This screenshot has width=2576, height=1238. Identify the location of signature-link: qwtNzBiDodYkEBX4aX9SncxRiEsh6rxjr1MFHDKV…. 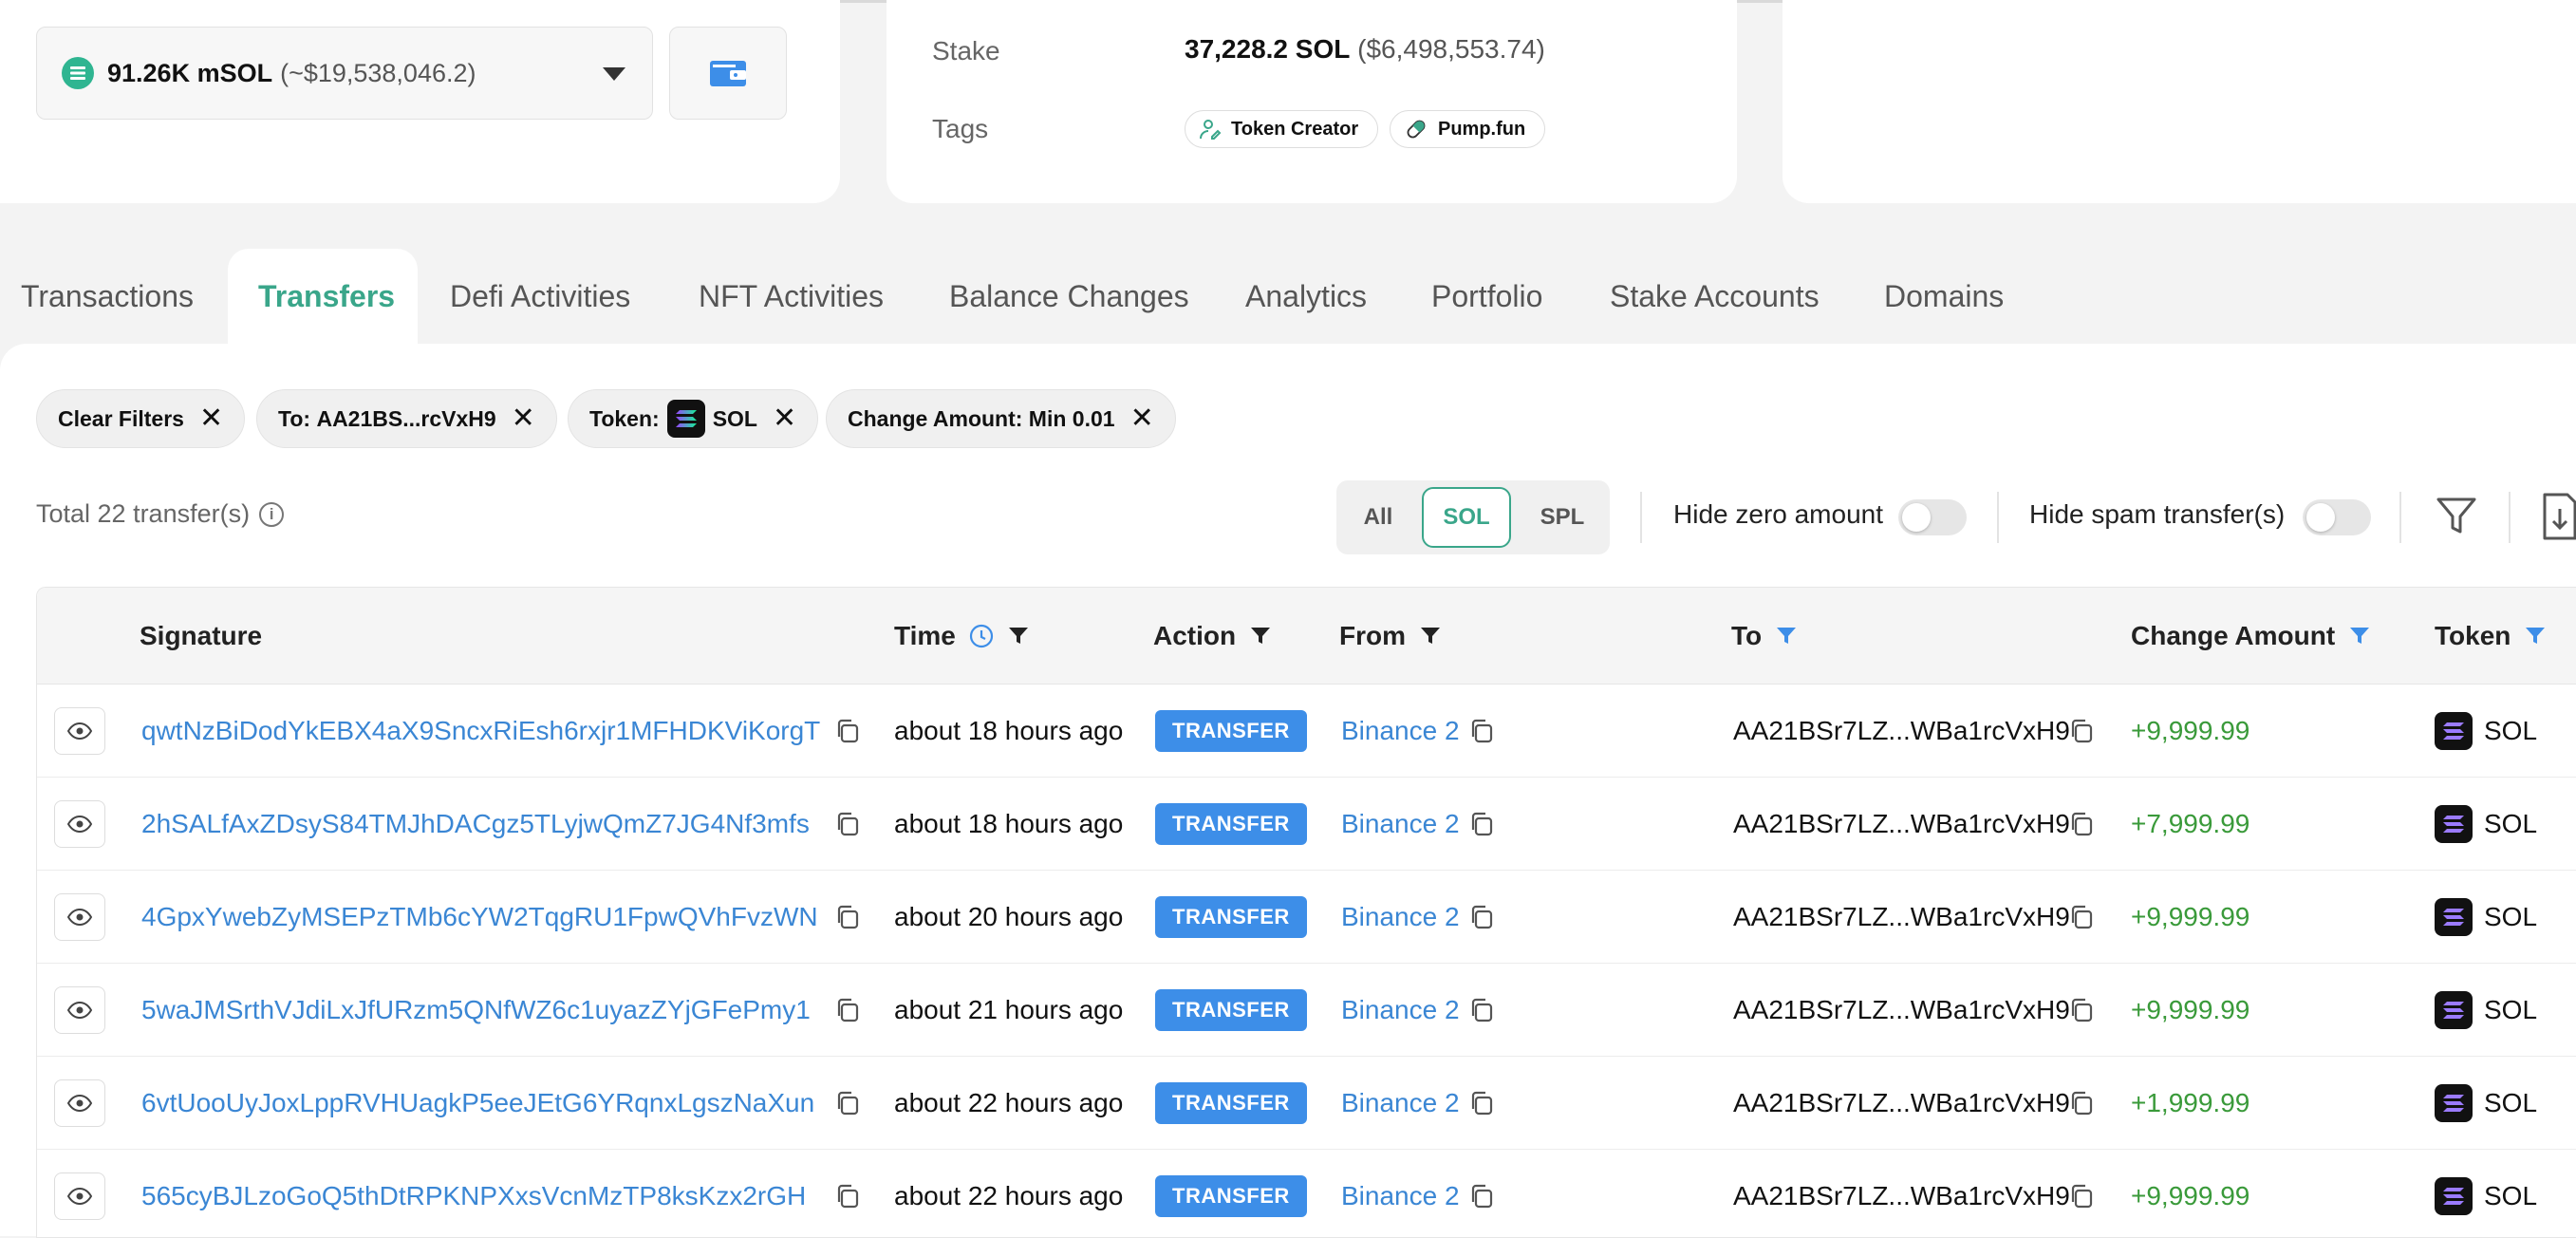
(499, 731).